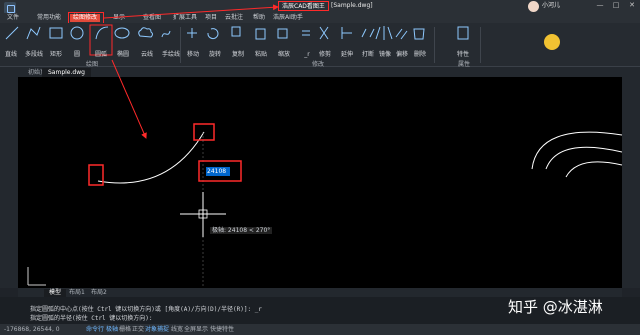 The height and width of the screenshot is (335, 640). Describe the element at coordinates (152, 18) in the screenshot. I see `menu-view: 查看图` at that location.